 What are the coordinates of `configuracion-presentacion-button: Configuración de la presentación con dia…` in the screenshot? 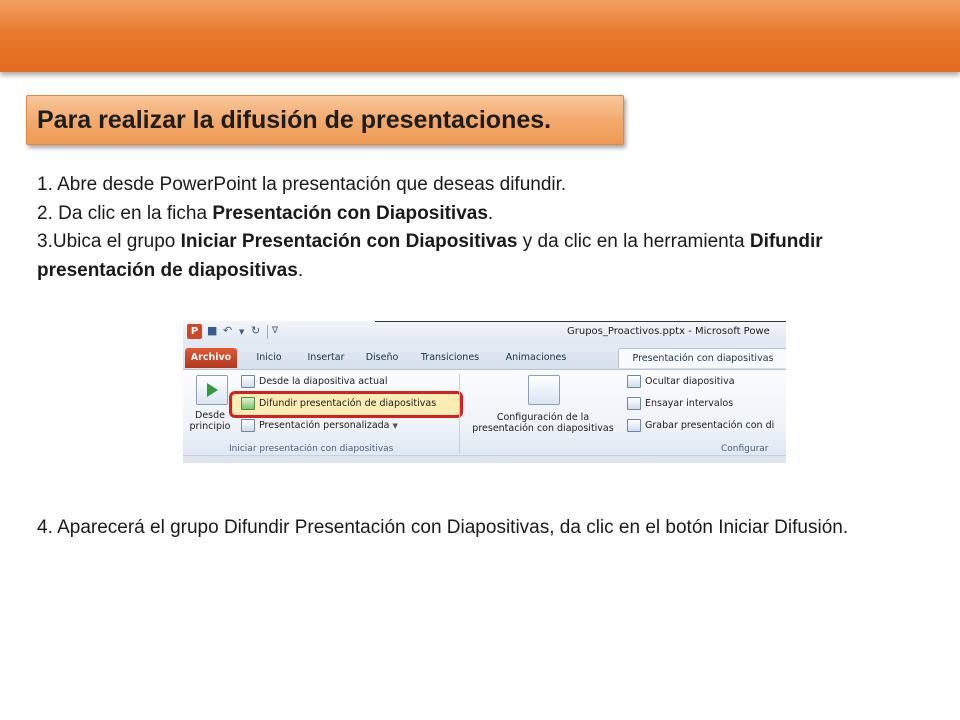 It's located at (543, 423).